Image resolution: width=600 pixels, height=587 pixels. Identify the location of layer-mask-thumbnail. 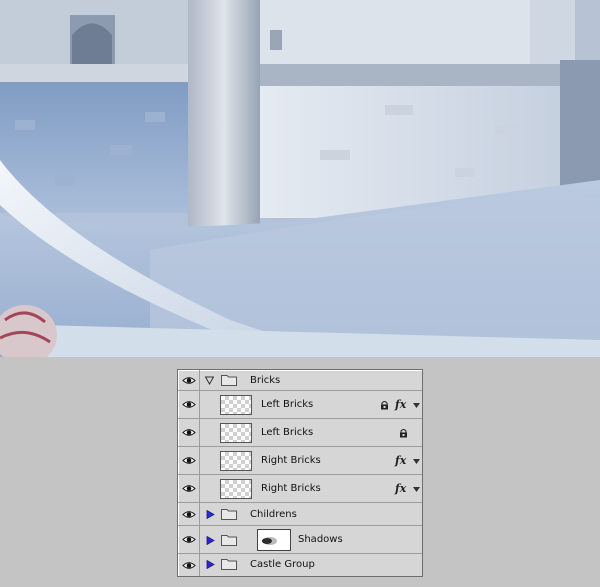
(274, 540).